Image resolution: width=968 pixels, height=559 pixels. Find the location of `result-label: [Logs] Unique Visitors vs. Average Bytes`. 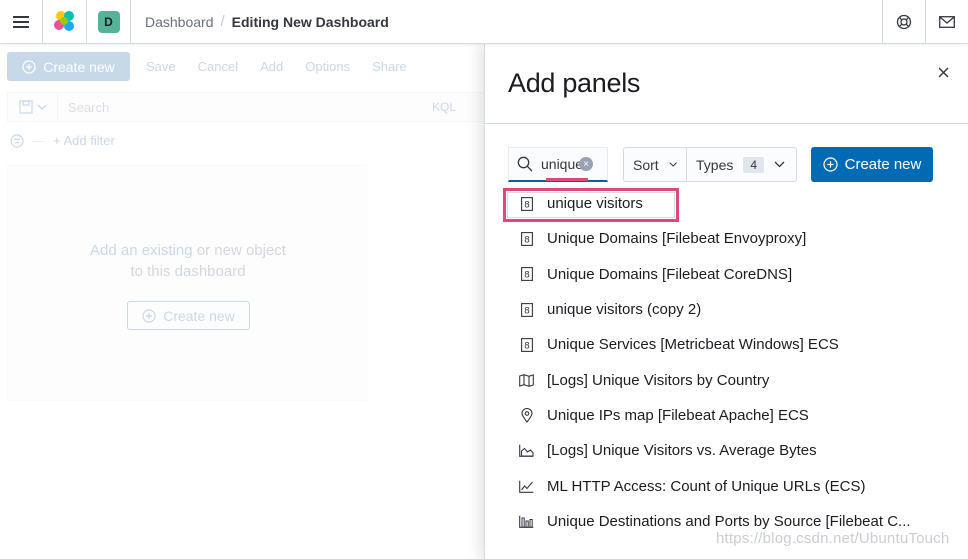

result-label: [Logs] Unique Visitors vs. Average Bytes is located at coordinates (682, 451).